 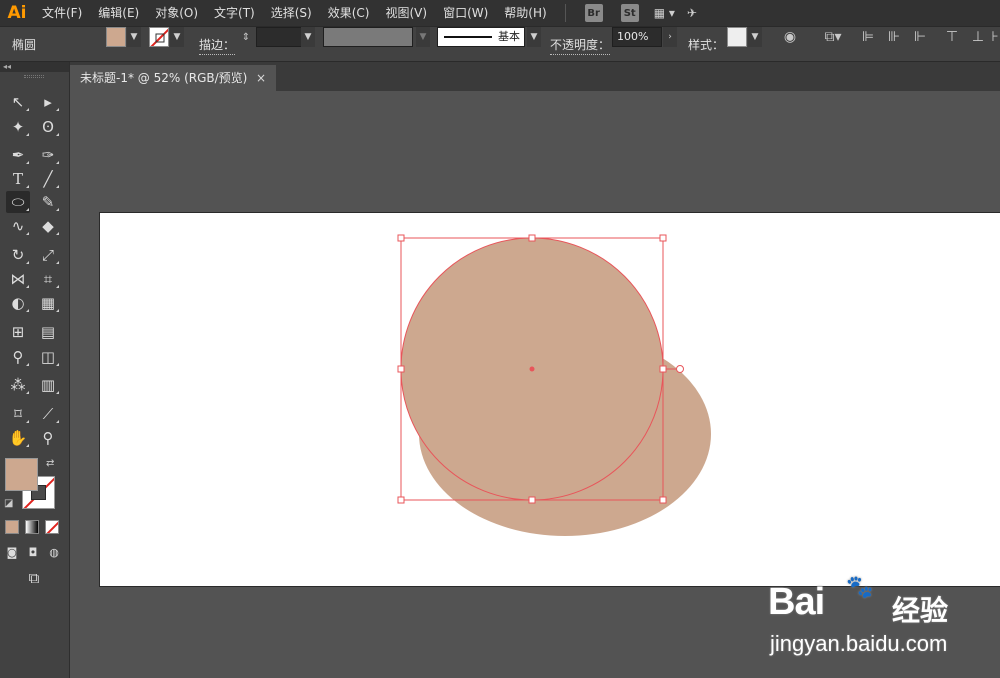 I want to click on blend-tool-icon: ◫, so click(x=48, y=357).